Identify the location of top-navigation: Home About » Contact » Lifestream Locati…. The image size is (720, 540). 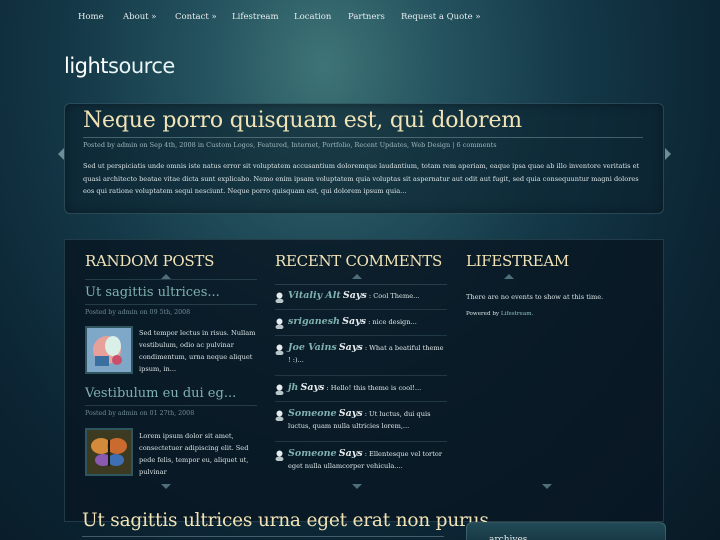
(360, 17).